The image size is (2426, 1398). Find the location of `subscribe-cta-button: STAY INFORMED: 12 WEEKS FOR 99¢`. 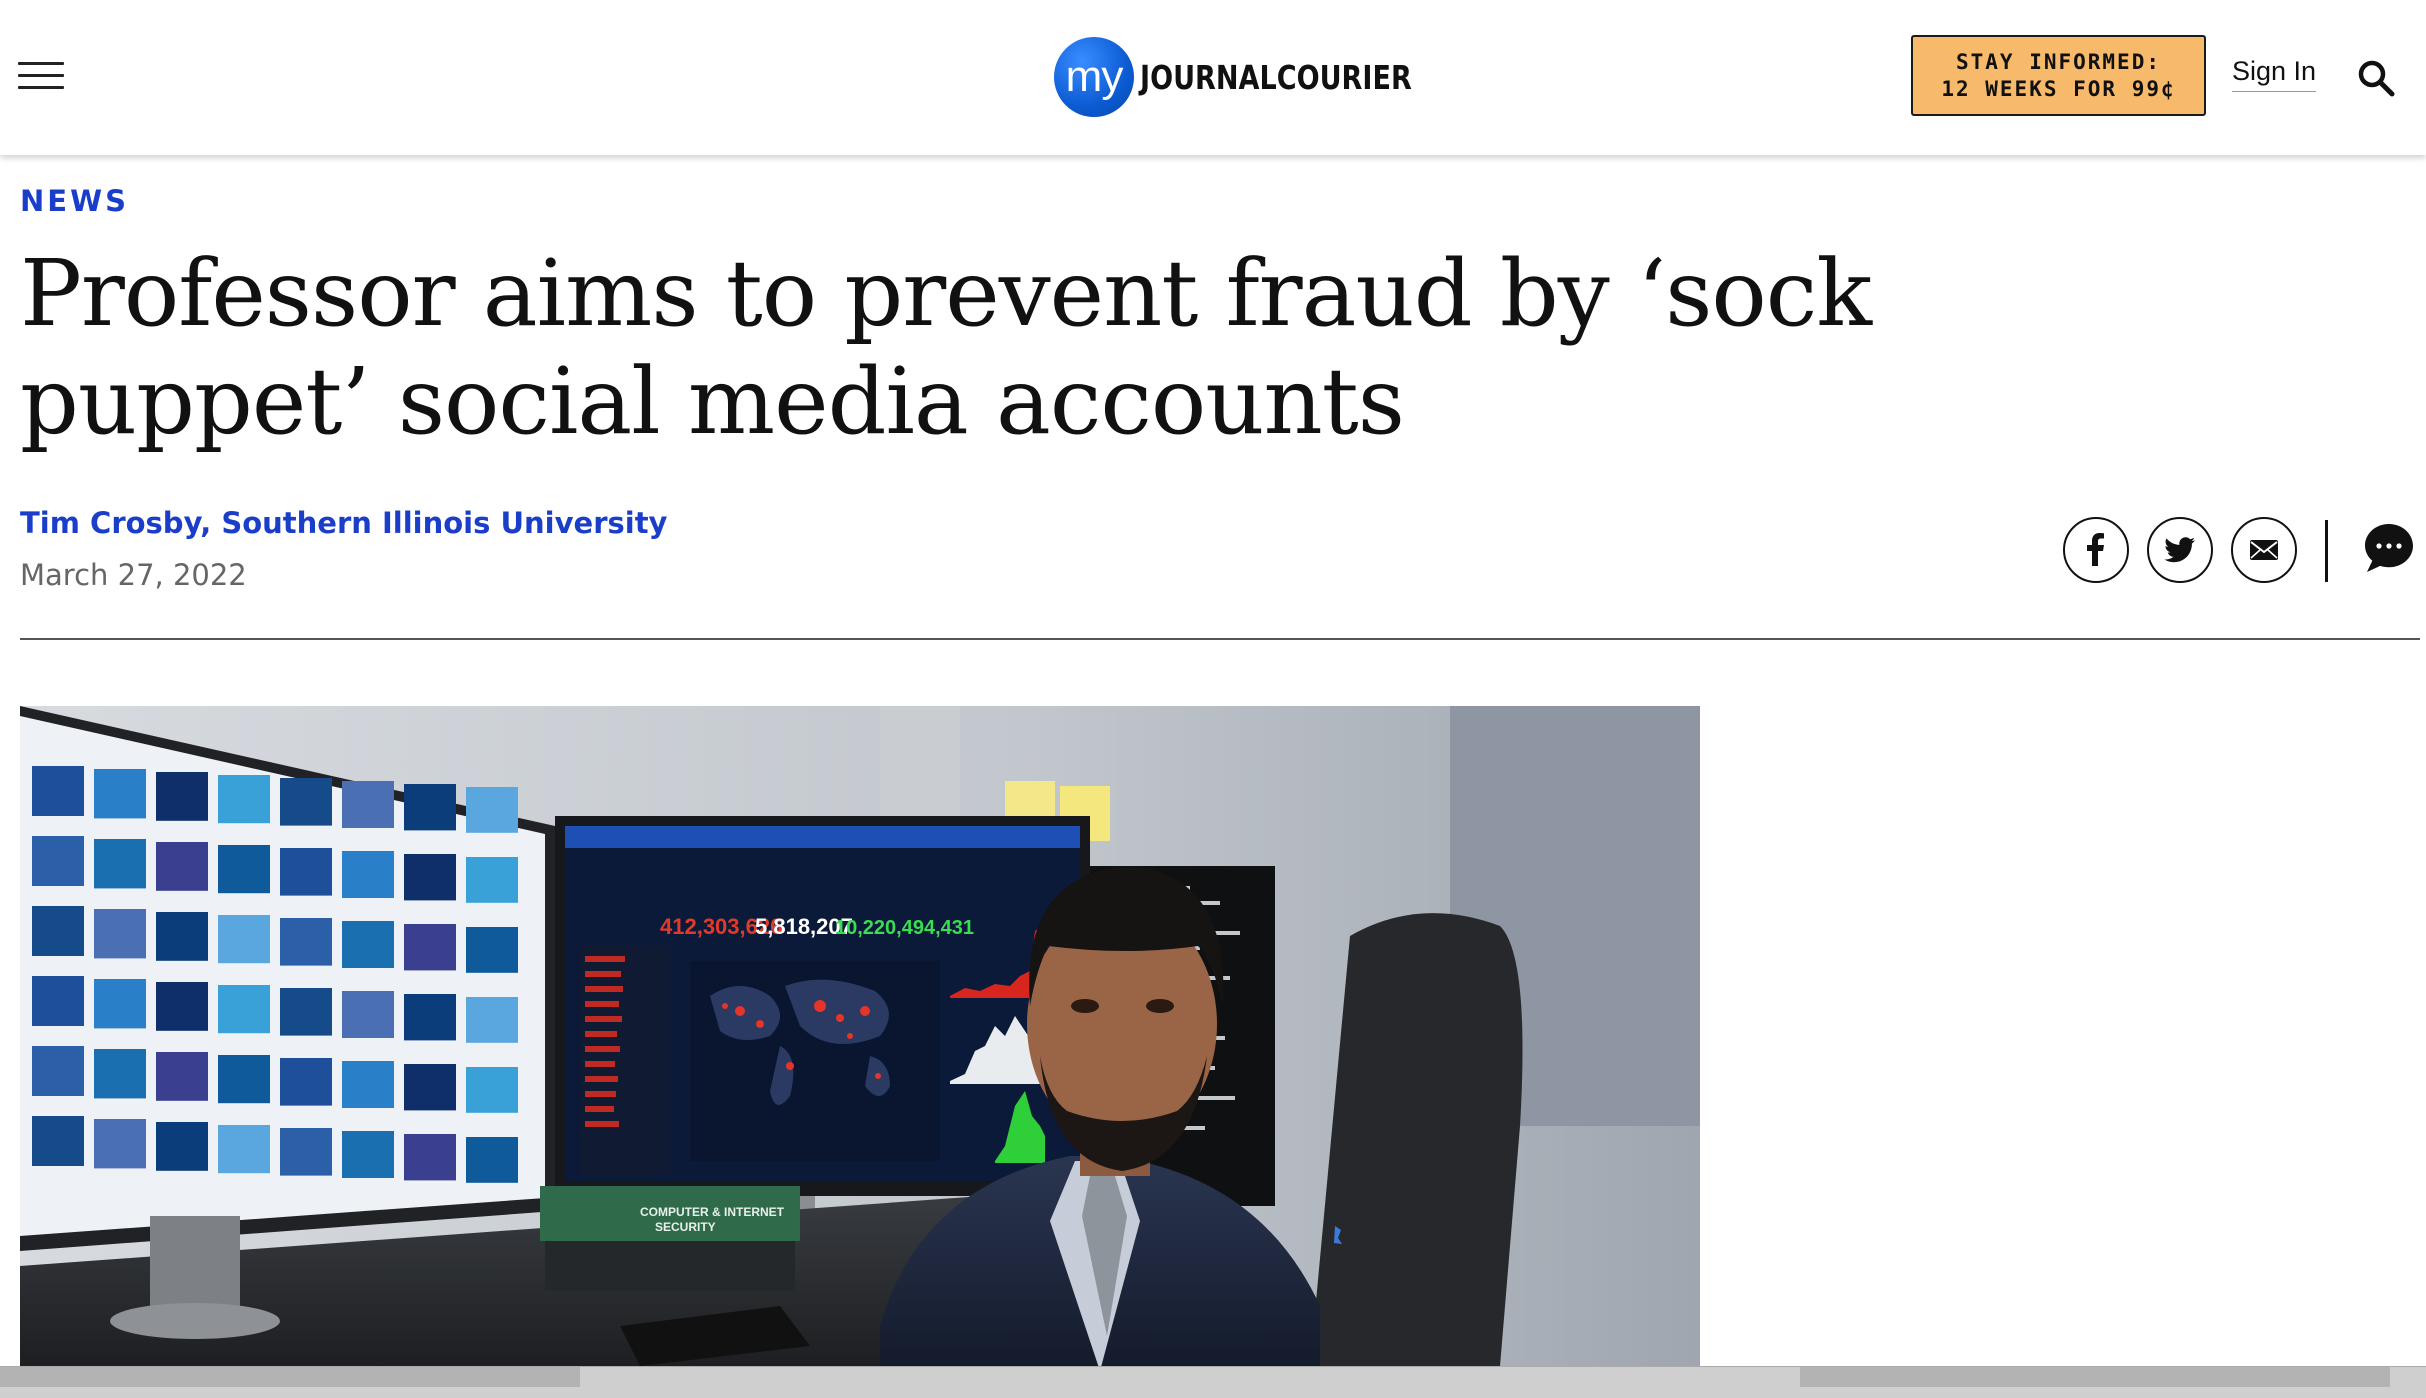

subscribe-cta-button: STAY INFORMED: 12 WEEKS FOR 99¢ is located at coordinates (2058, 75).